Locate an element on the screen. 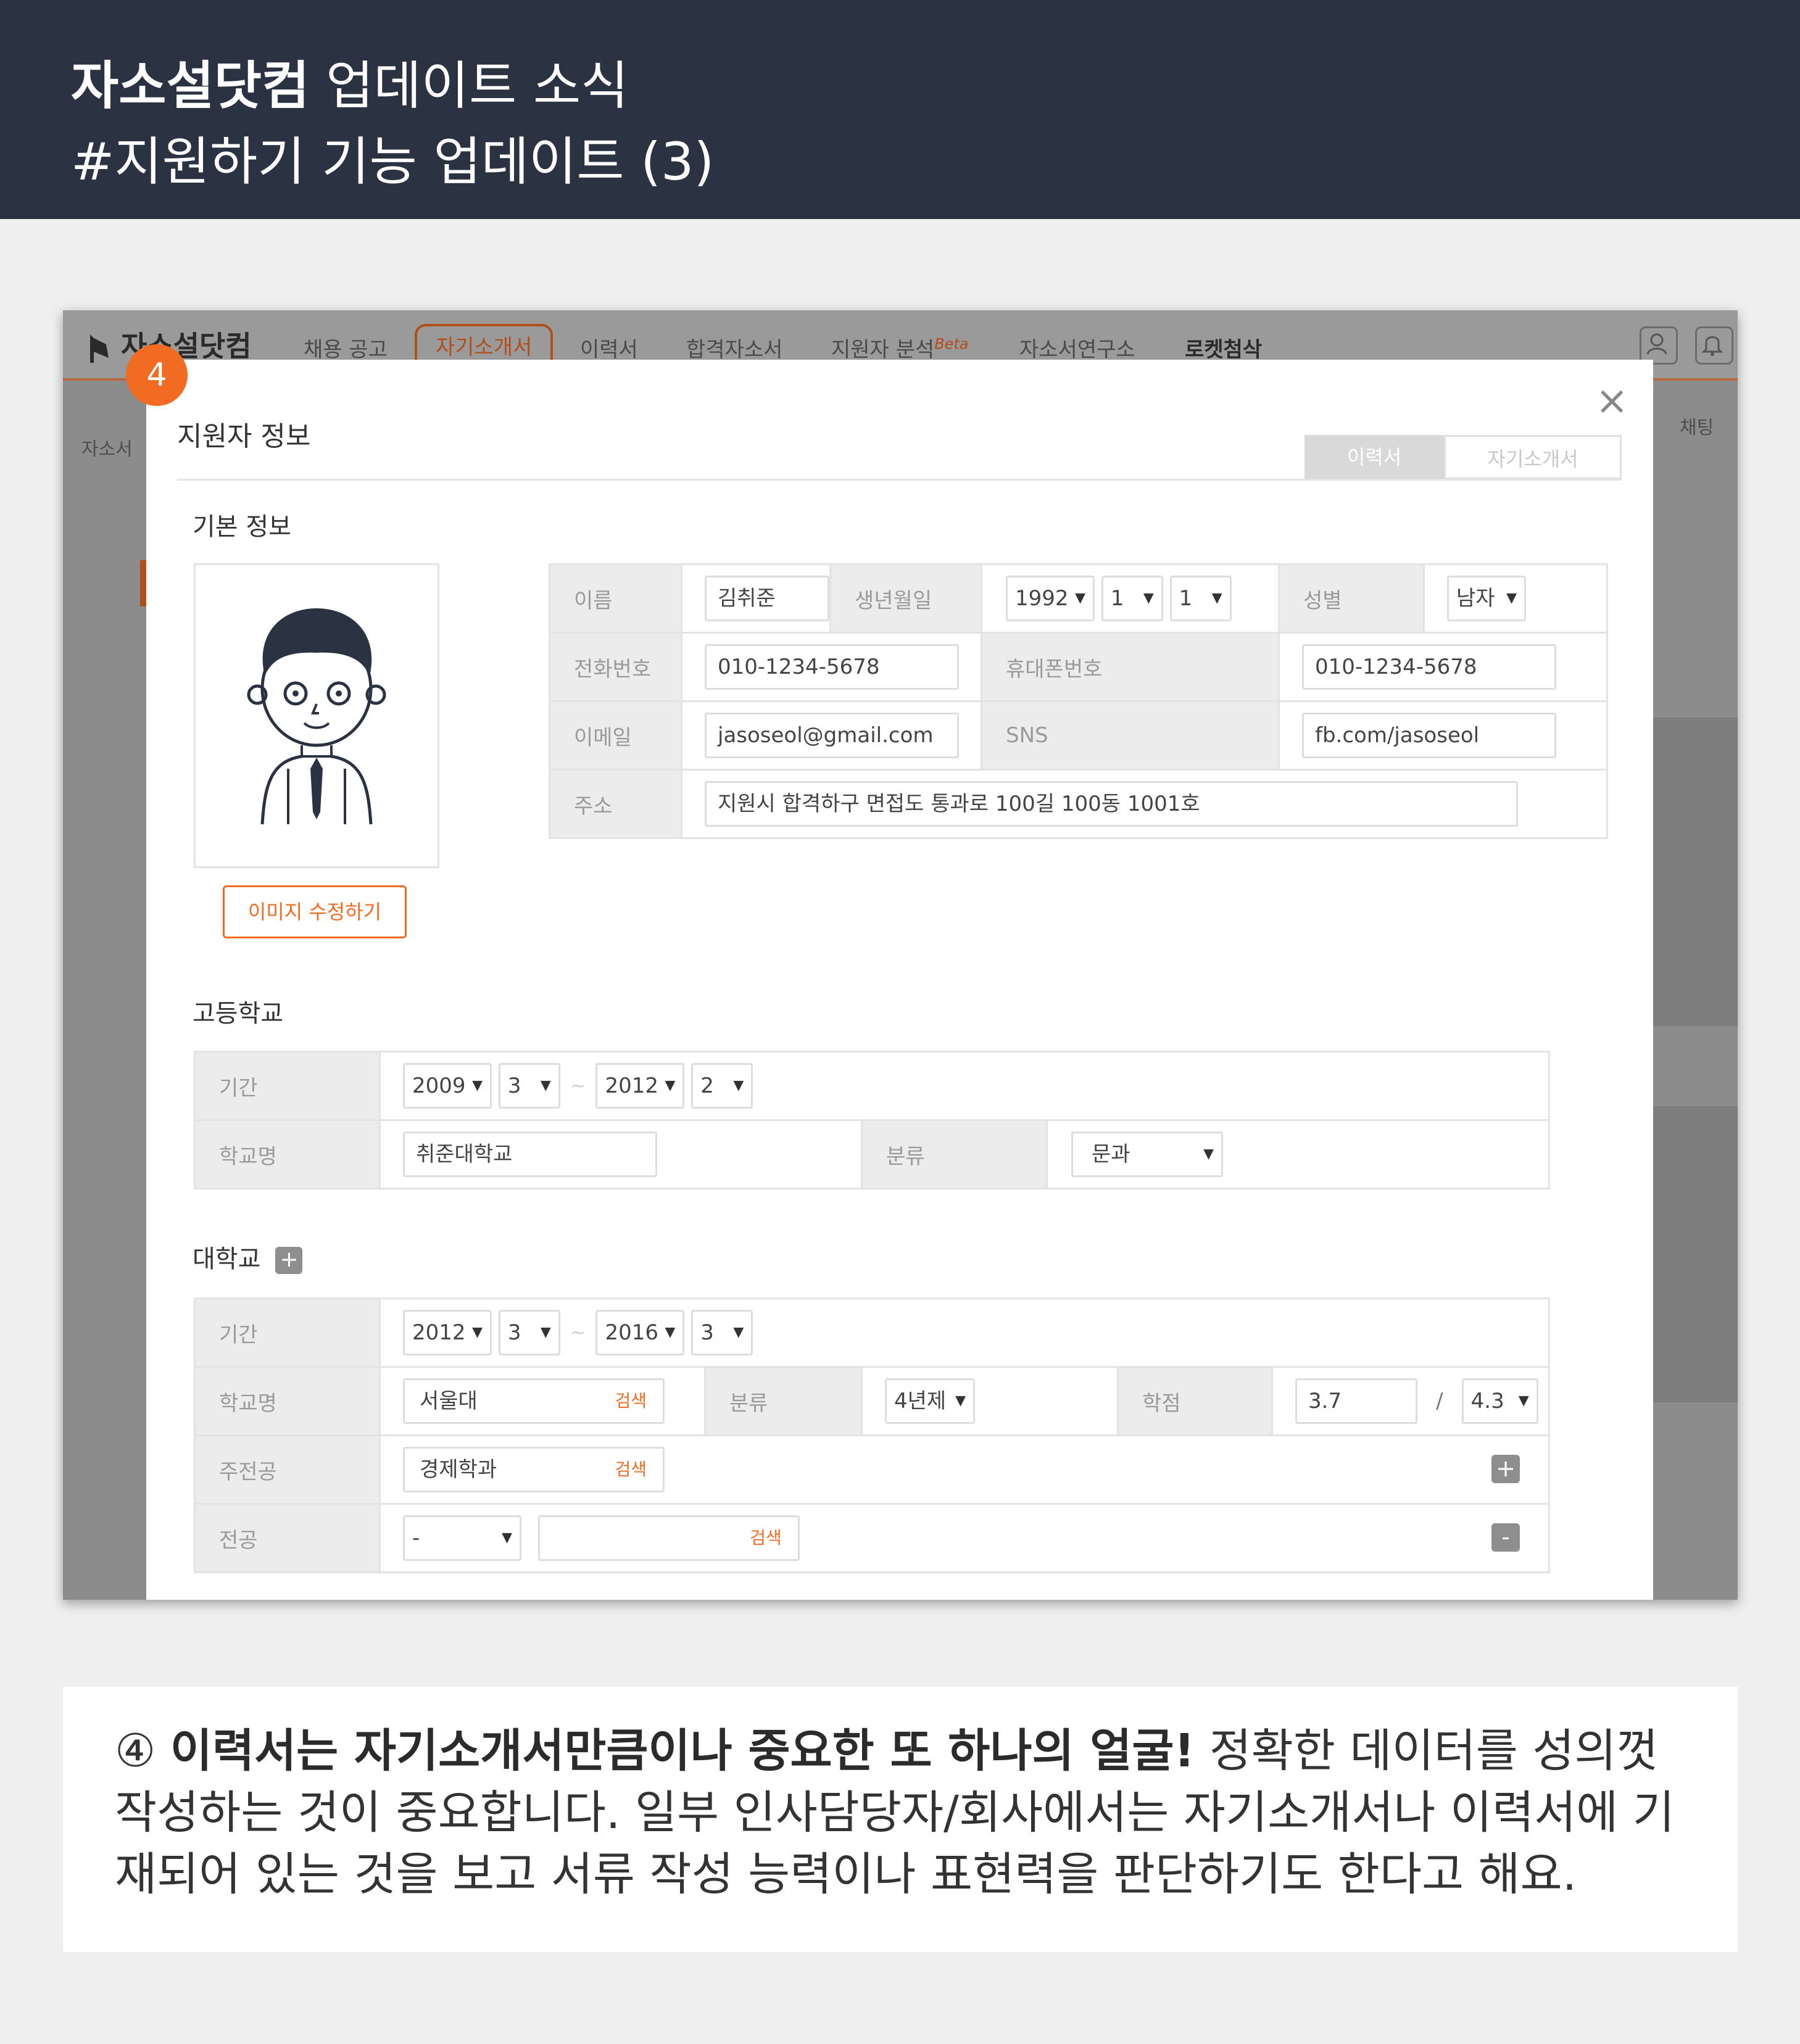  hs-start-month-select: 3 ▼ is located at coordinates (529, 1086).